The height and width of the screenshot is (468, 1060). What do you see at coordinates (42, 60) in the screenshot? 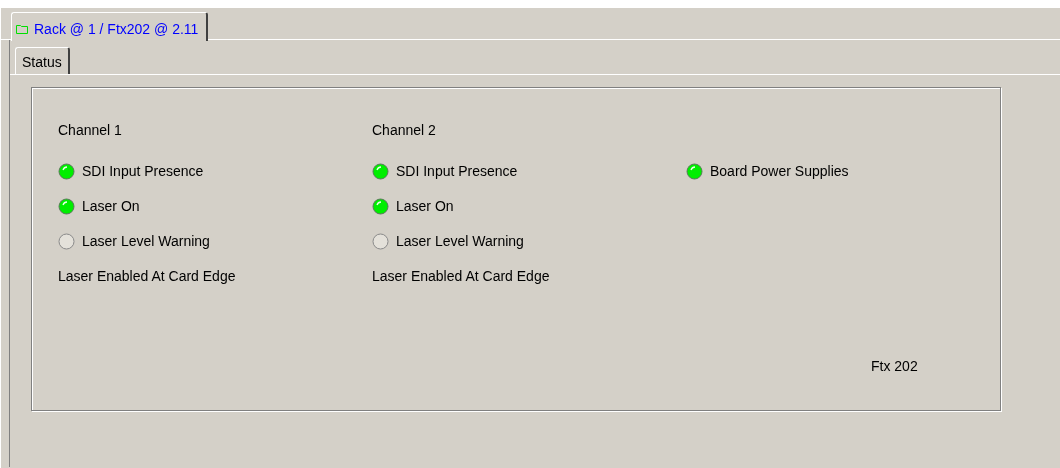
I see `page-tab: Status` at bounding box center [42, 60].